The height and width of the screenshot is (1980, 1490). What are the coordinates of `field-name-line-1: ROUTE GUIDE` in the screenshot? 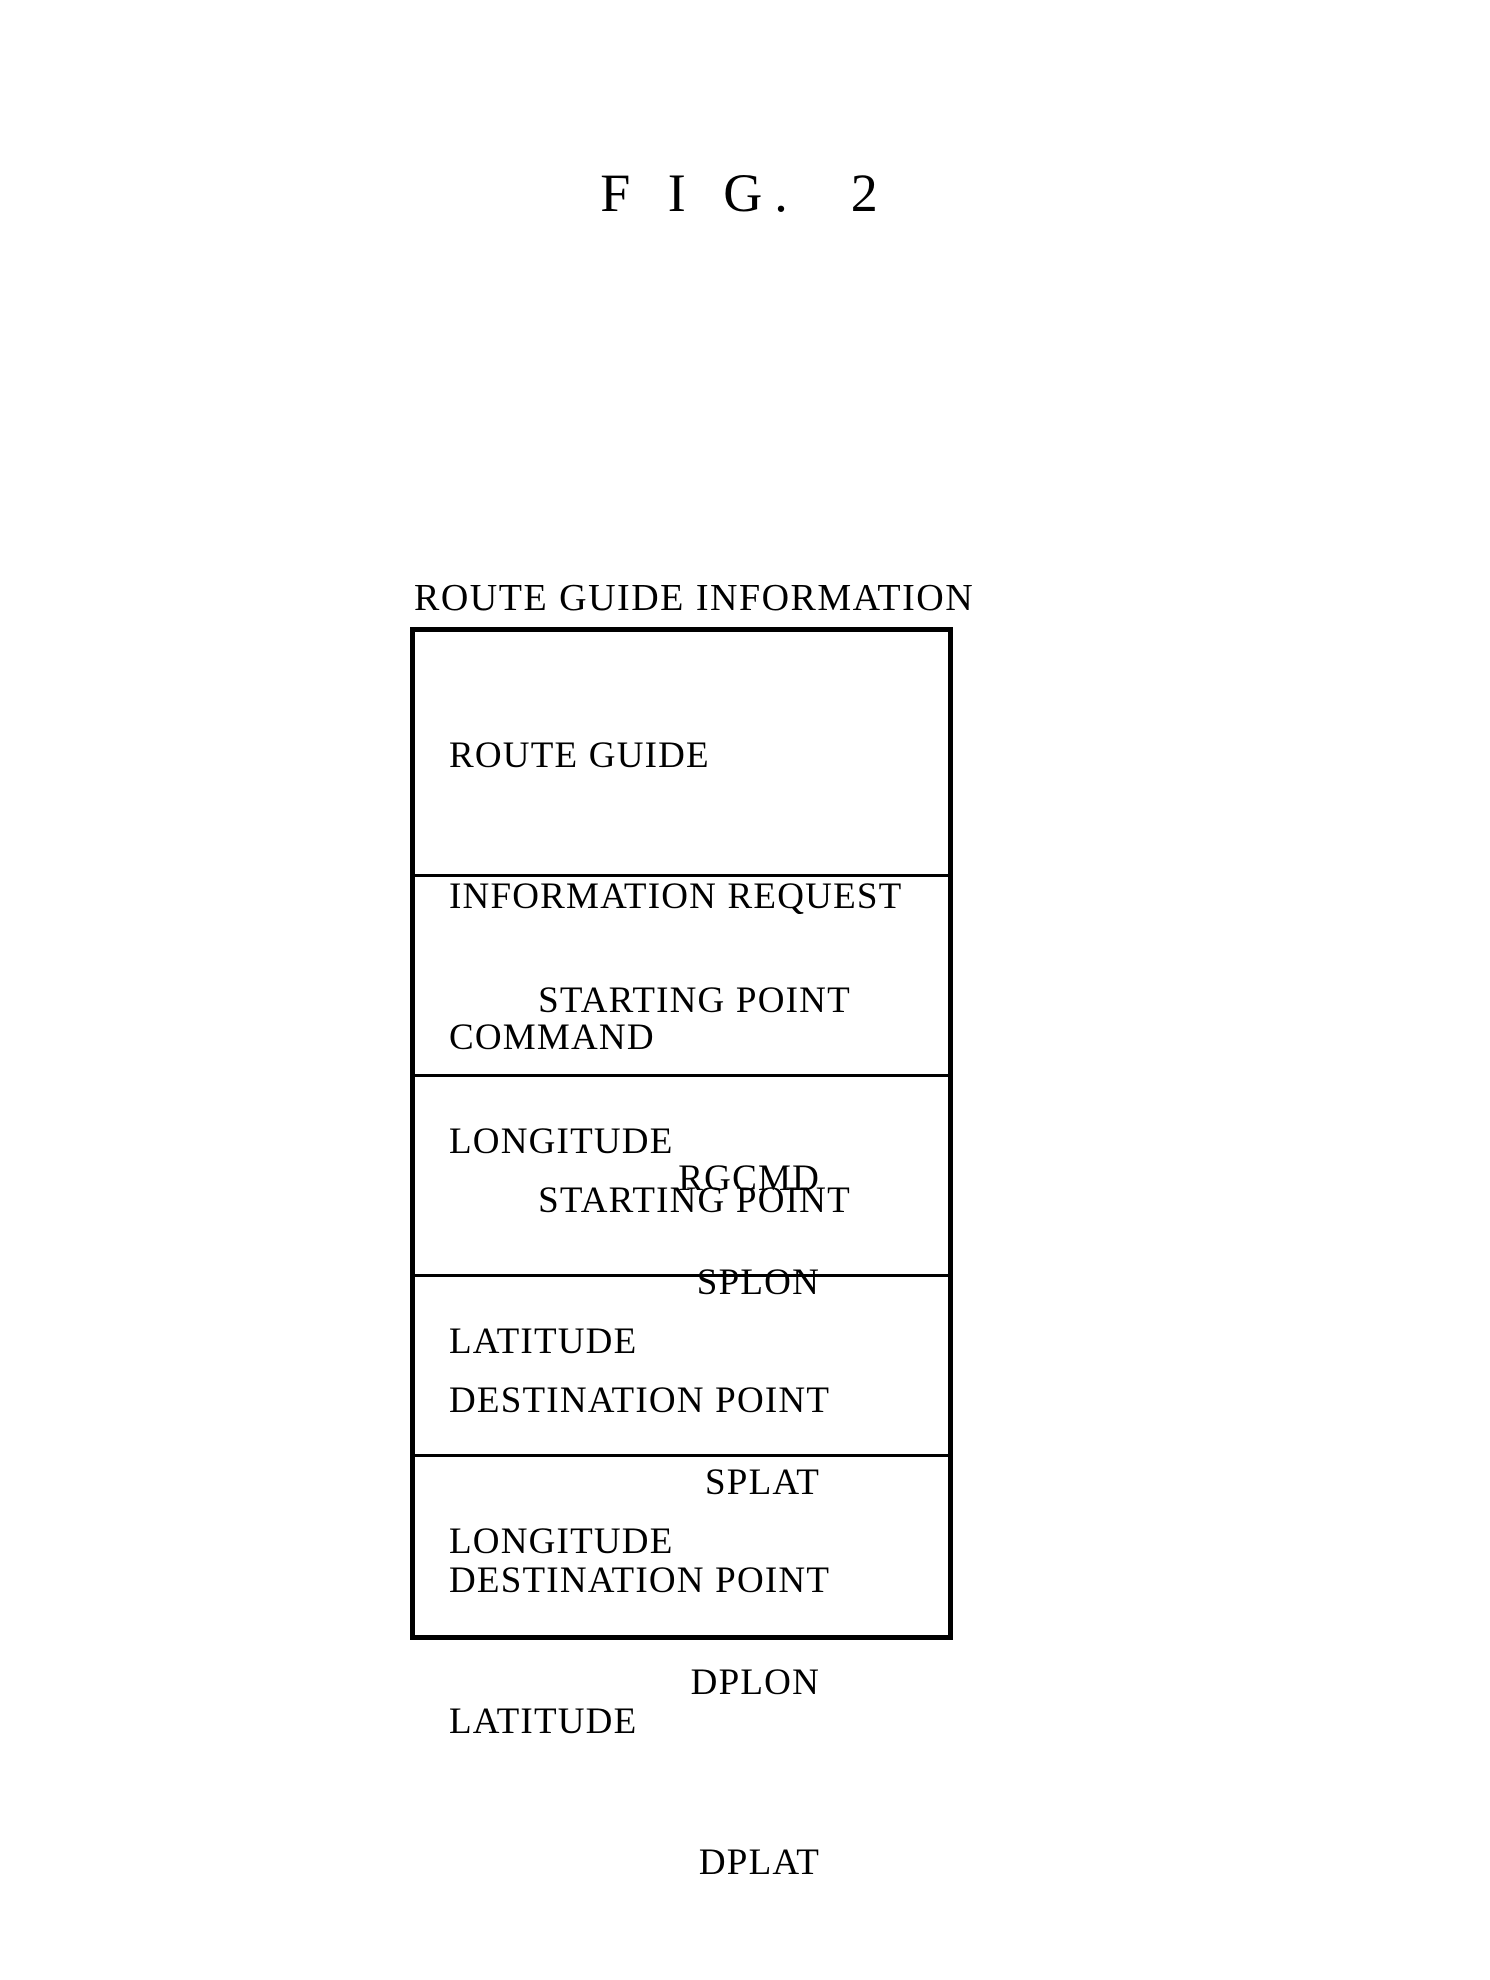 It's located at (579, 755).